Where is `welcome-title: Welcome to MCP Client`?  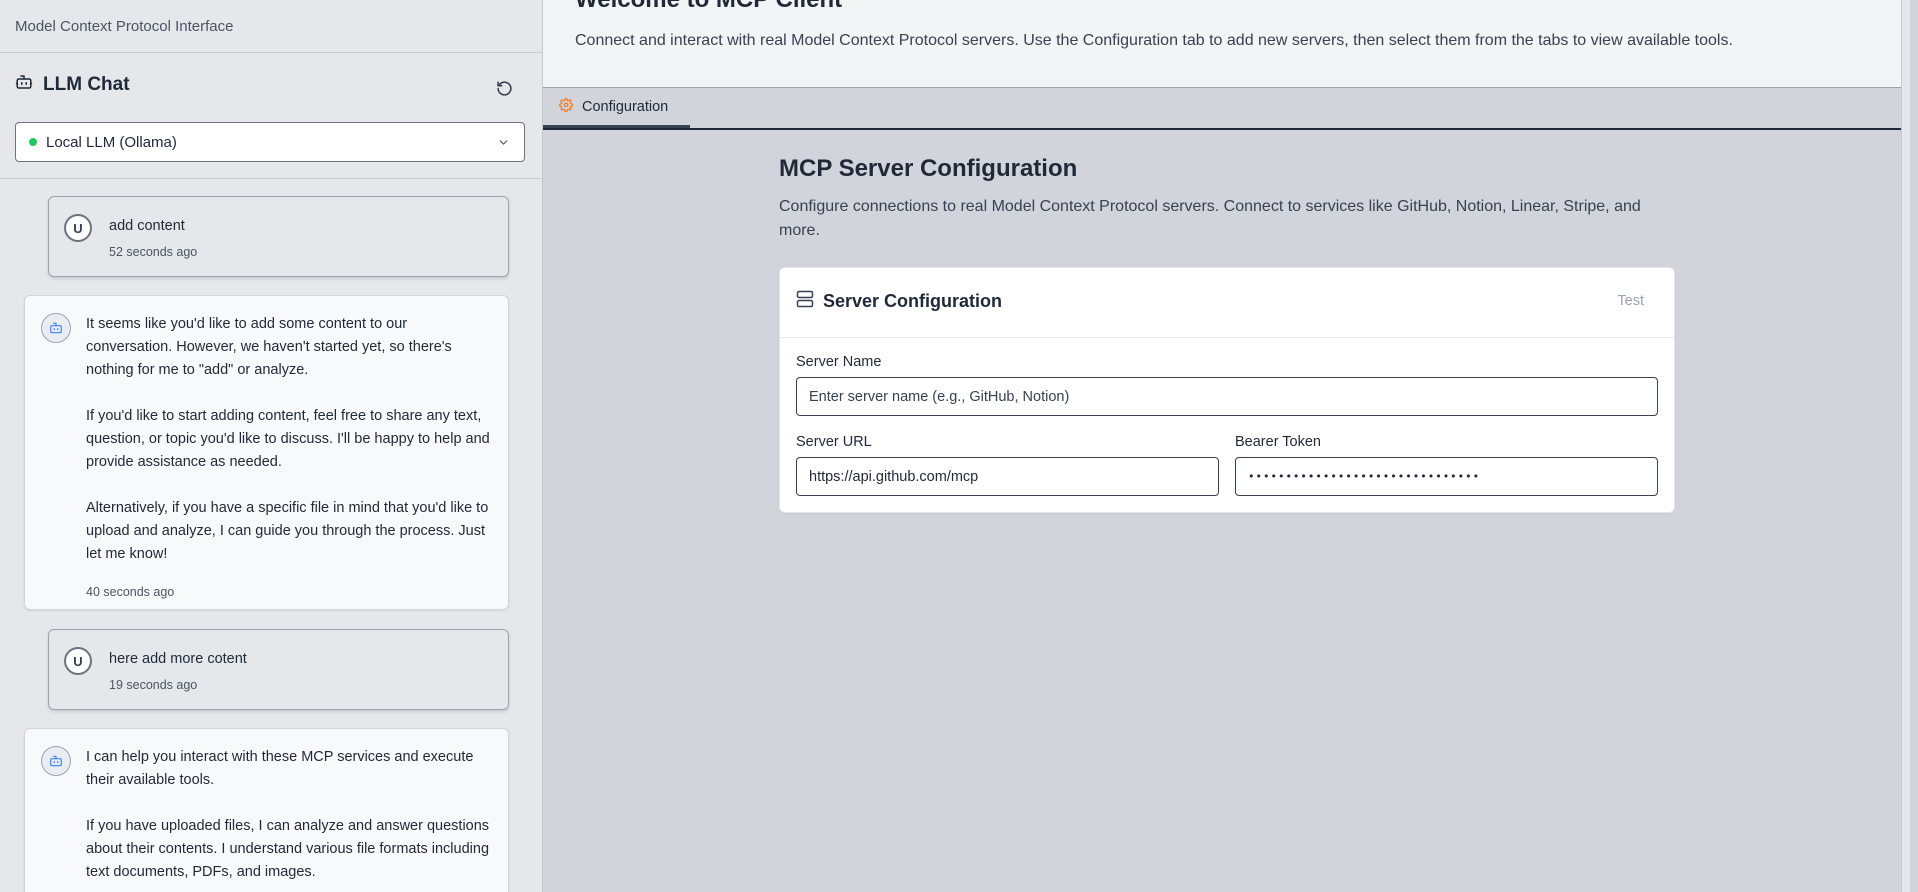 welcome-title: Welcome to MCP Client is located at coordinates (708, 7).